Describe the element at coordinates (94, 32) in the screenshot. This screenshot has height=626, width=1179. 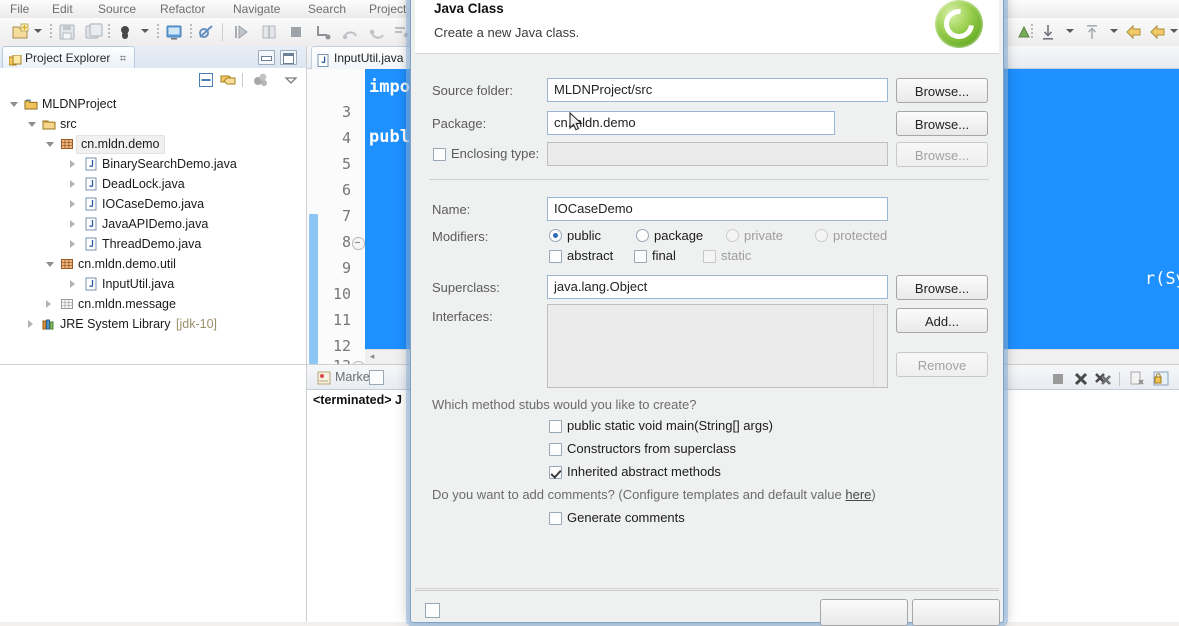
I see `save-all-icon` at that location.